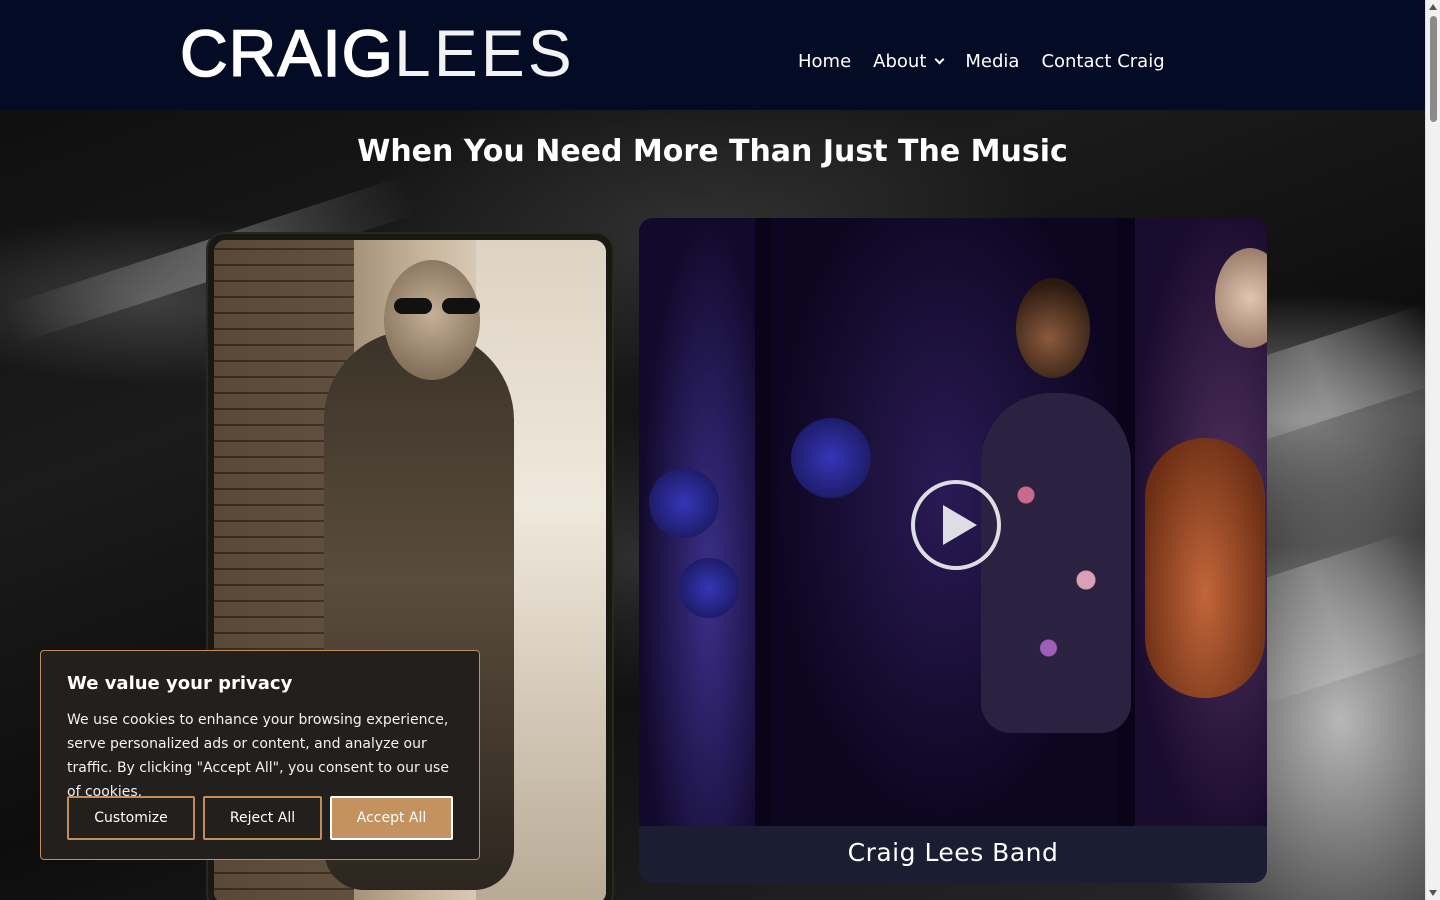 Image resolution: width=1440 pixels, height=900 pixels. I want to click on video-caption: Craig Lees Band, so click(953, 854).